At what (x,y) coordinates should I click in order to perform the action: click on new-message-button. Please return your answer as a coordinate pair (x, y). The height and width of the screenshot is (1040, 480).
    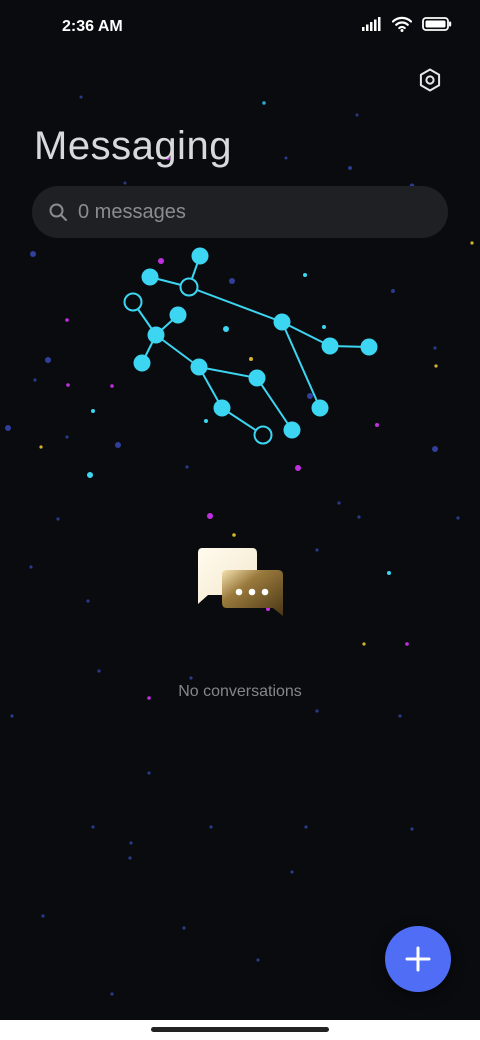
    Looking at the image, I should click on (418, 959).